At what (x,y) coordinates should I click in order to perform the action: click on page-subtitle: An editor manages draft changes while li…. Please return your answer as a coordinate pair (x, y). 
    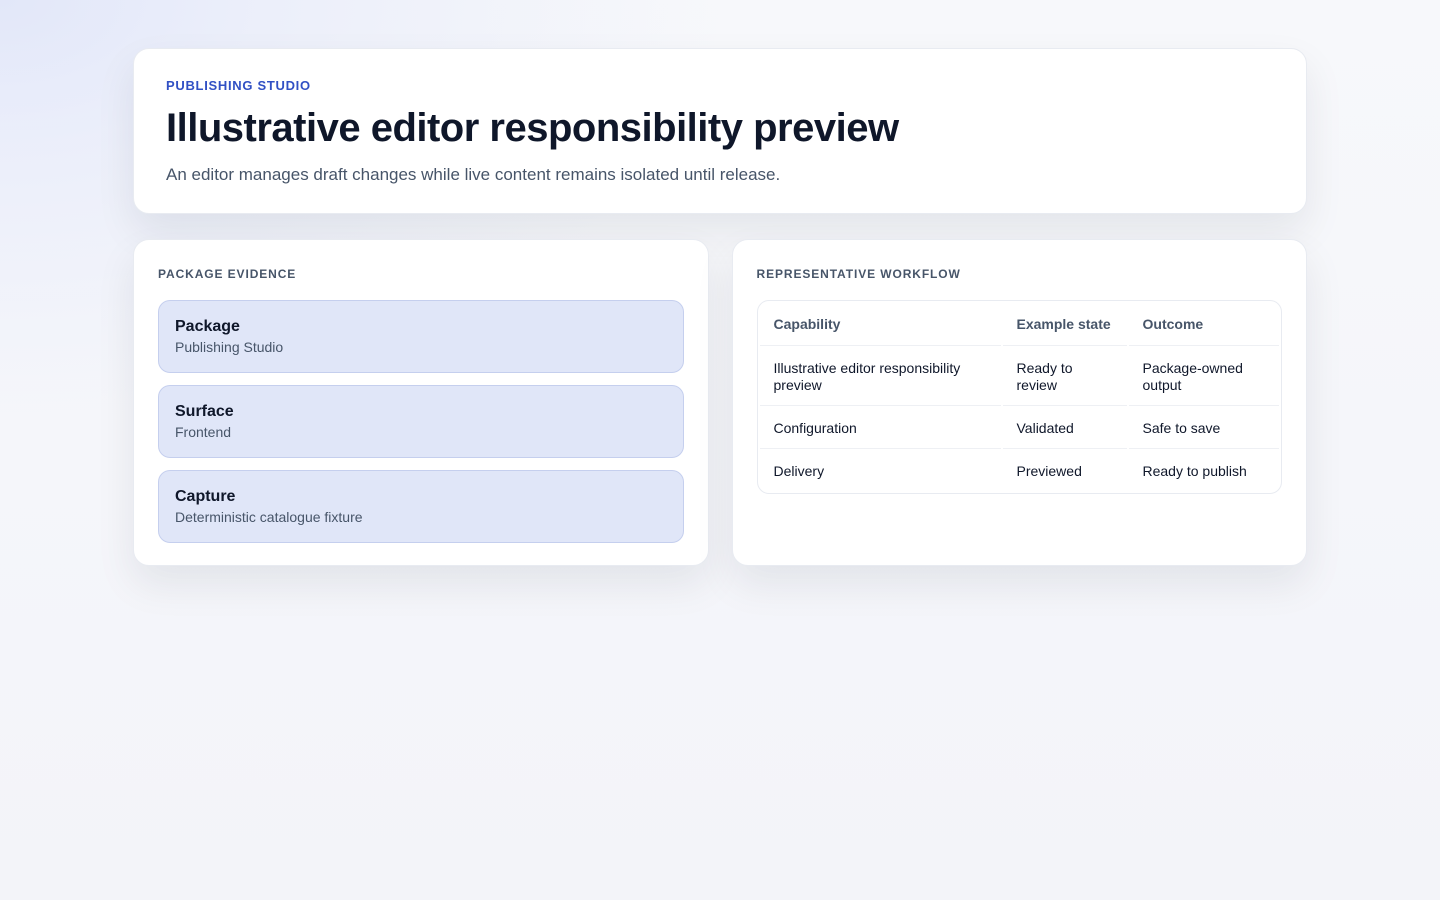
    Looking at the image, I should click on (473, 174).